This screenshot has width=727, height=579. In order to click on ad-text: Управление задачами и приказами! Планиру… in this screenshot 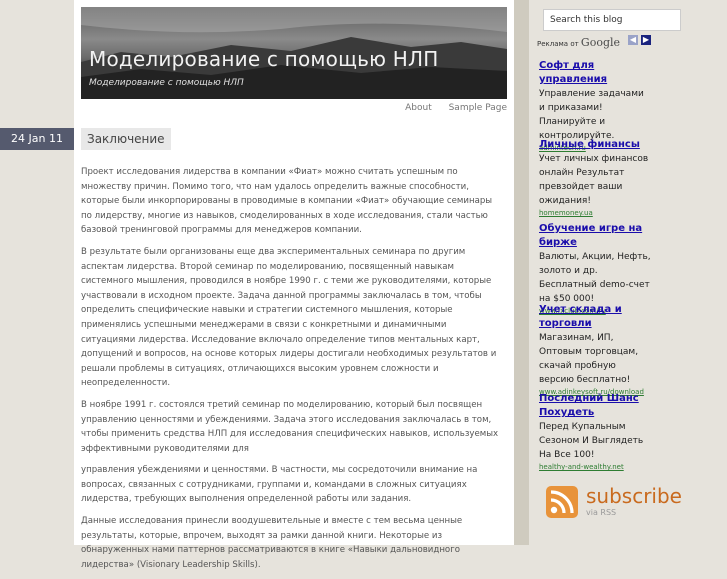, I will do `click(591, 115)`.